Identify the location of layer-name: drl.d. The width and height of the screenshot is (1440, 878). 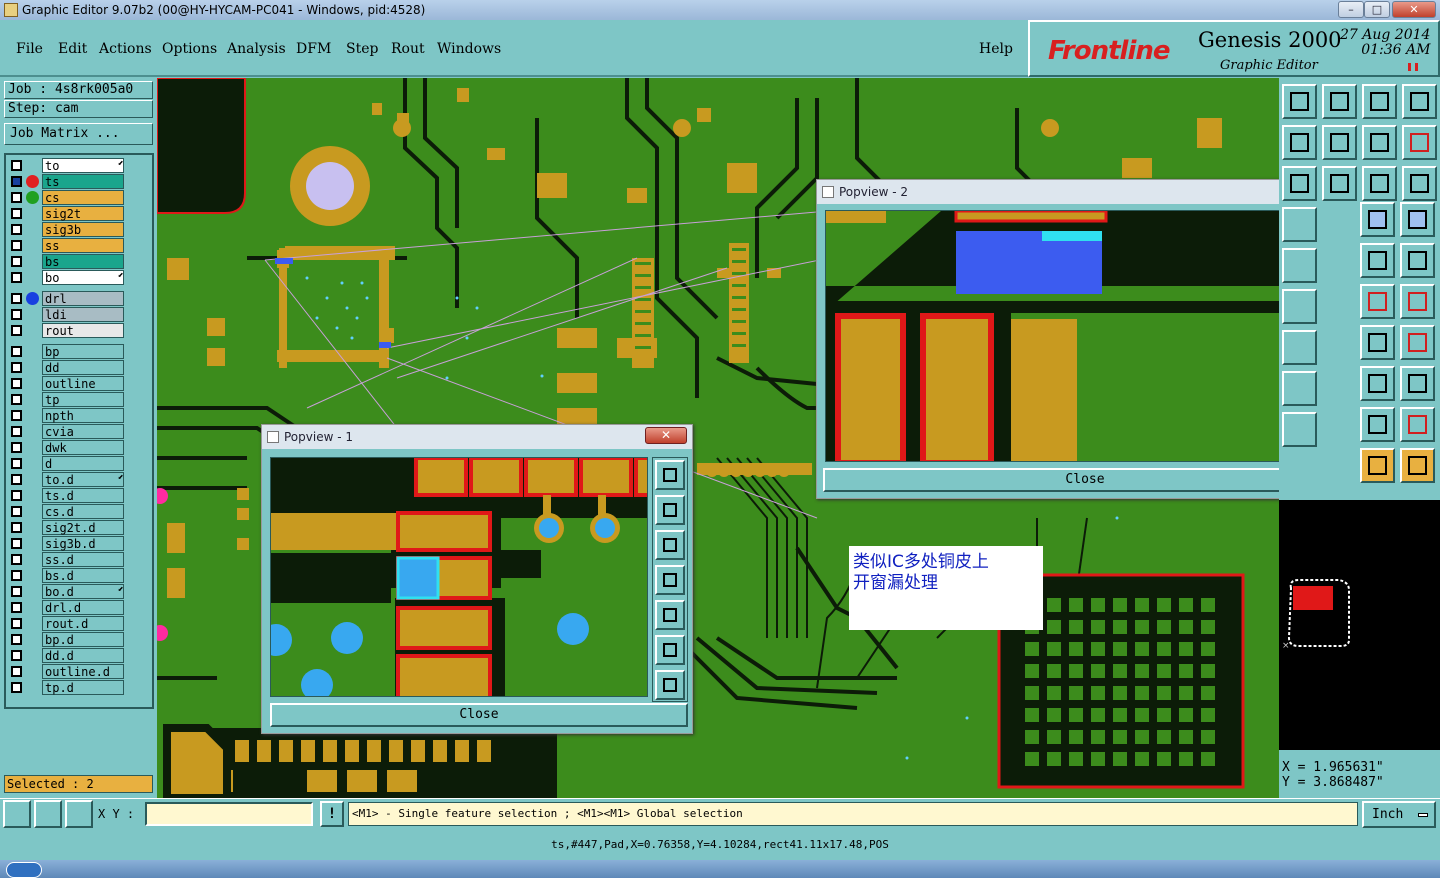
(83, 607).